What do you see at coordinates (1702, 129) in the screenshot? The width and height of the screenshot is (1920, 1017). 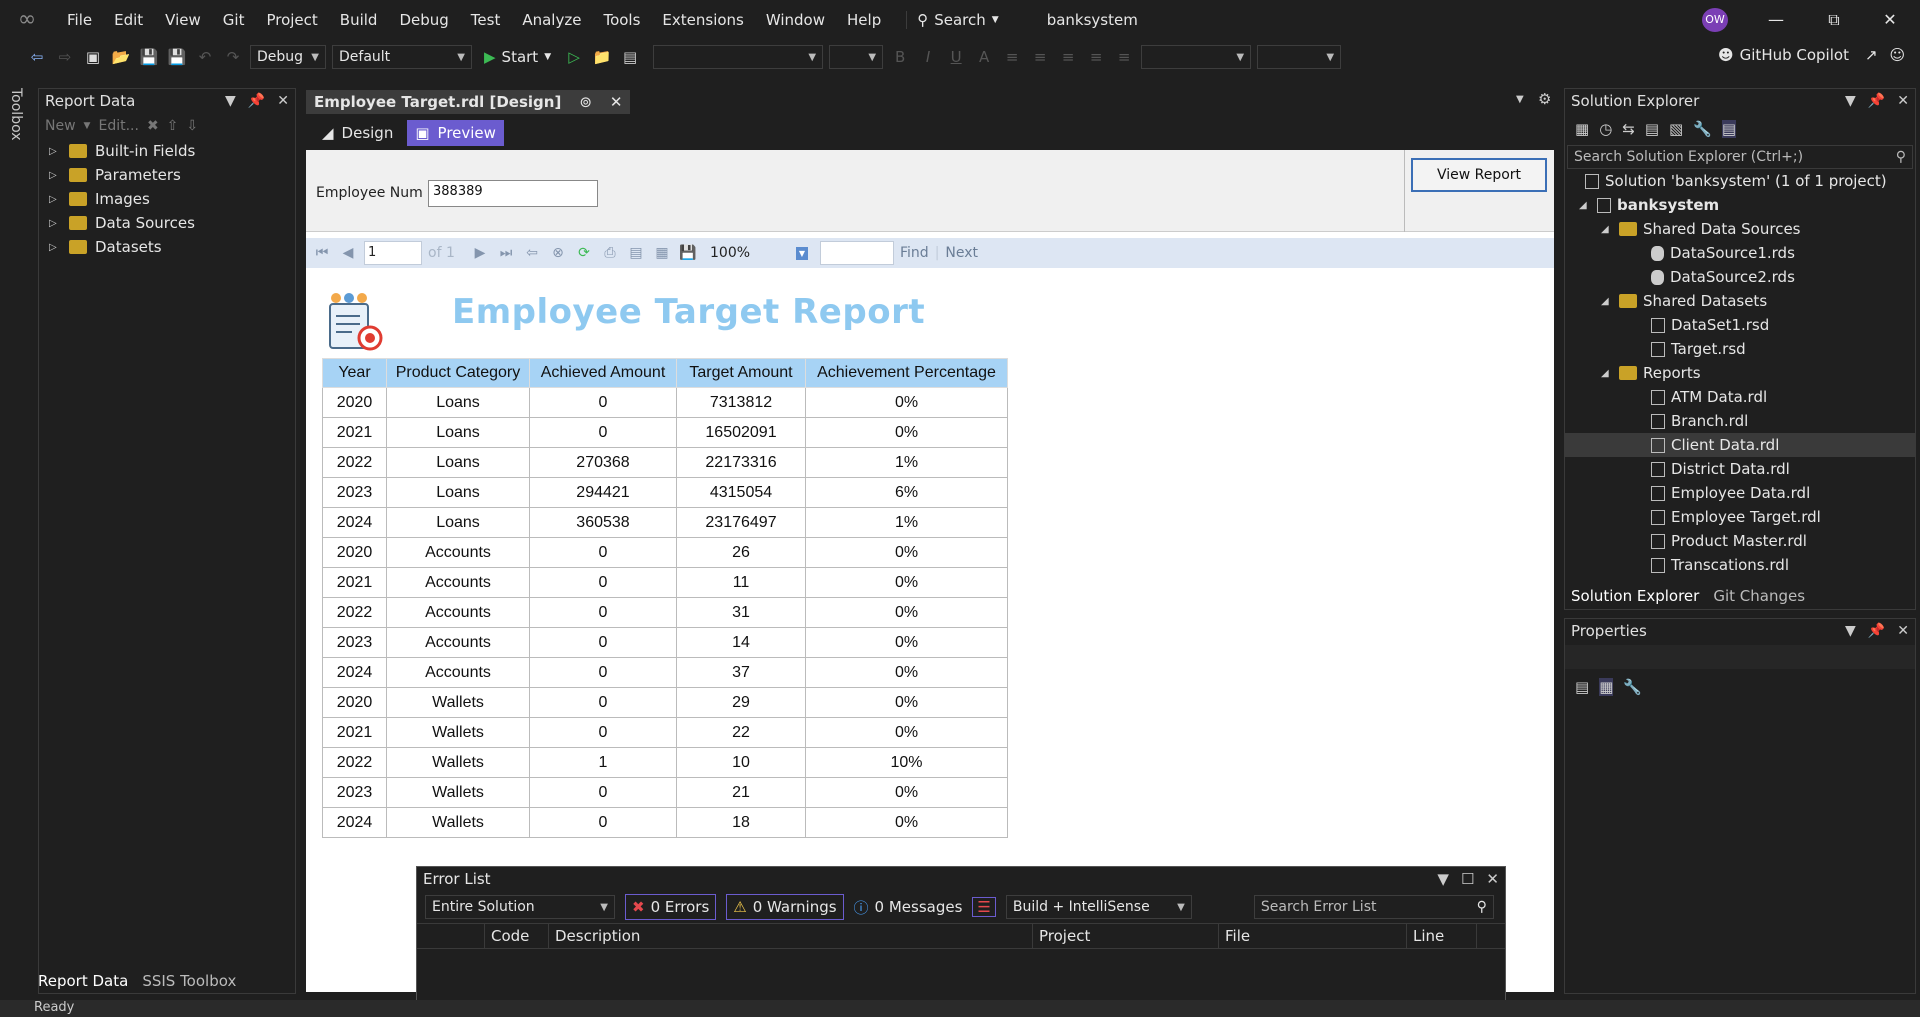 I see `properties-wrench-icon: 🔧` at bounding box center [1702, 129].